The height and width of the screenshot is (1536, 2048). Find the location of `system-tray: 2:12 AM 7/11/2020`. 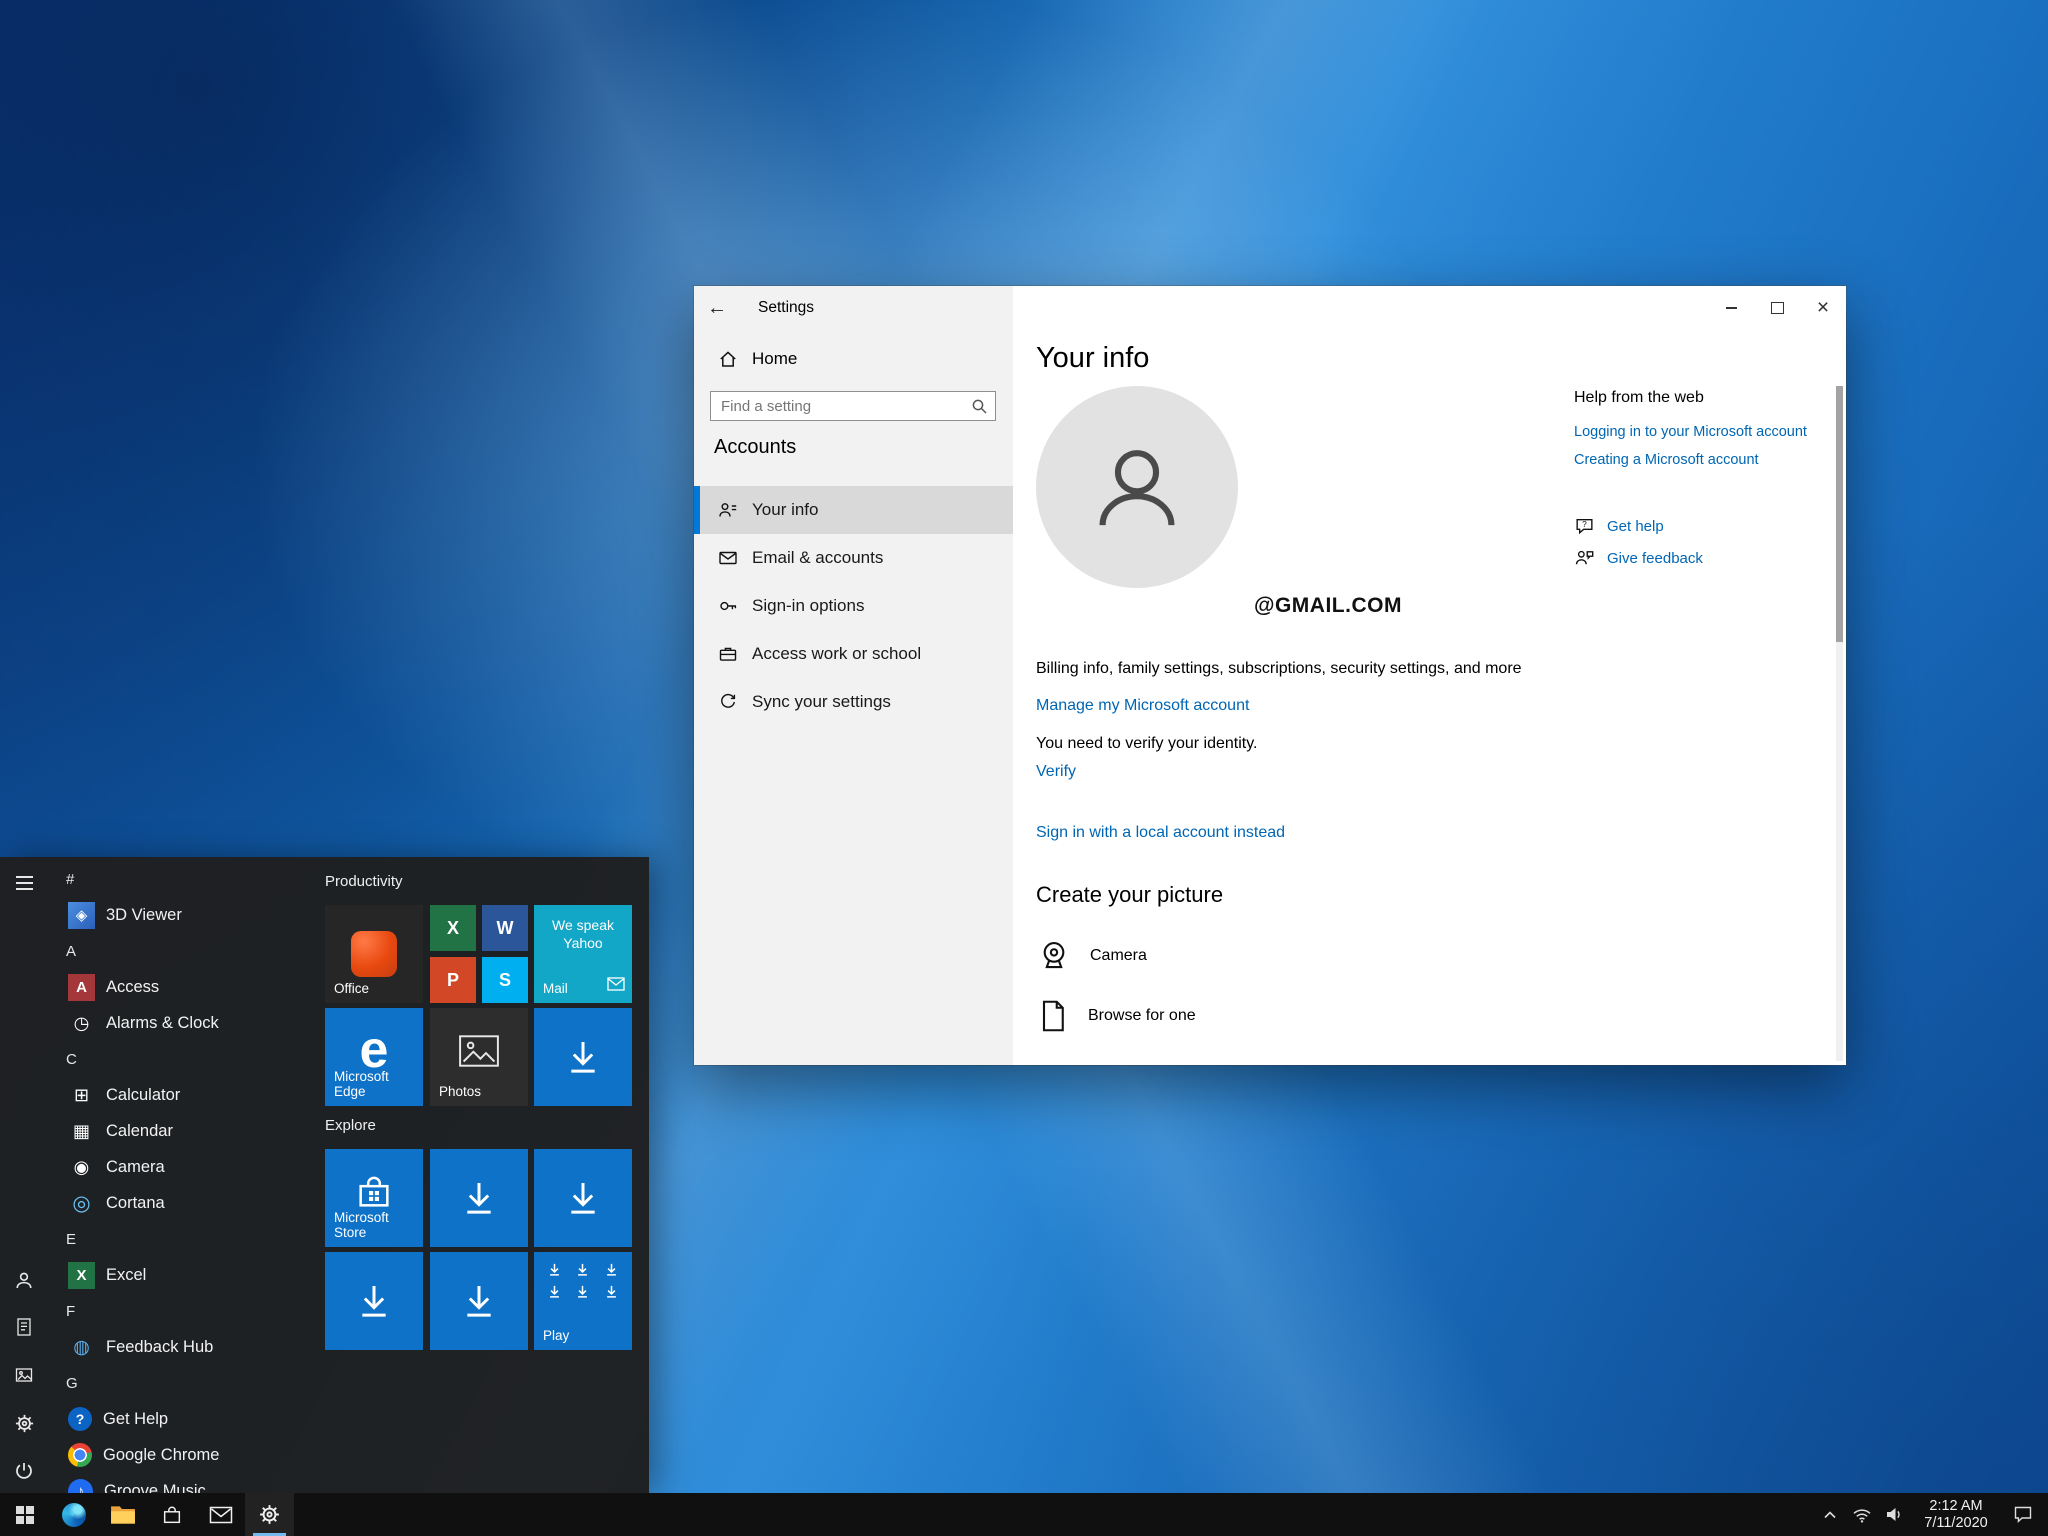

system-tray: 2:12 AM 7/11/2020 is located at coordinates (1931, 1514).